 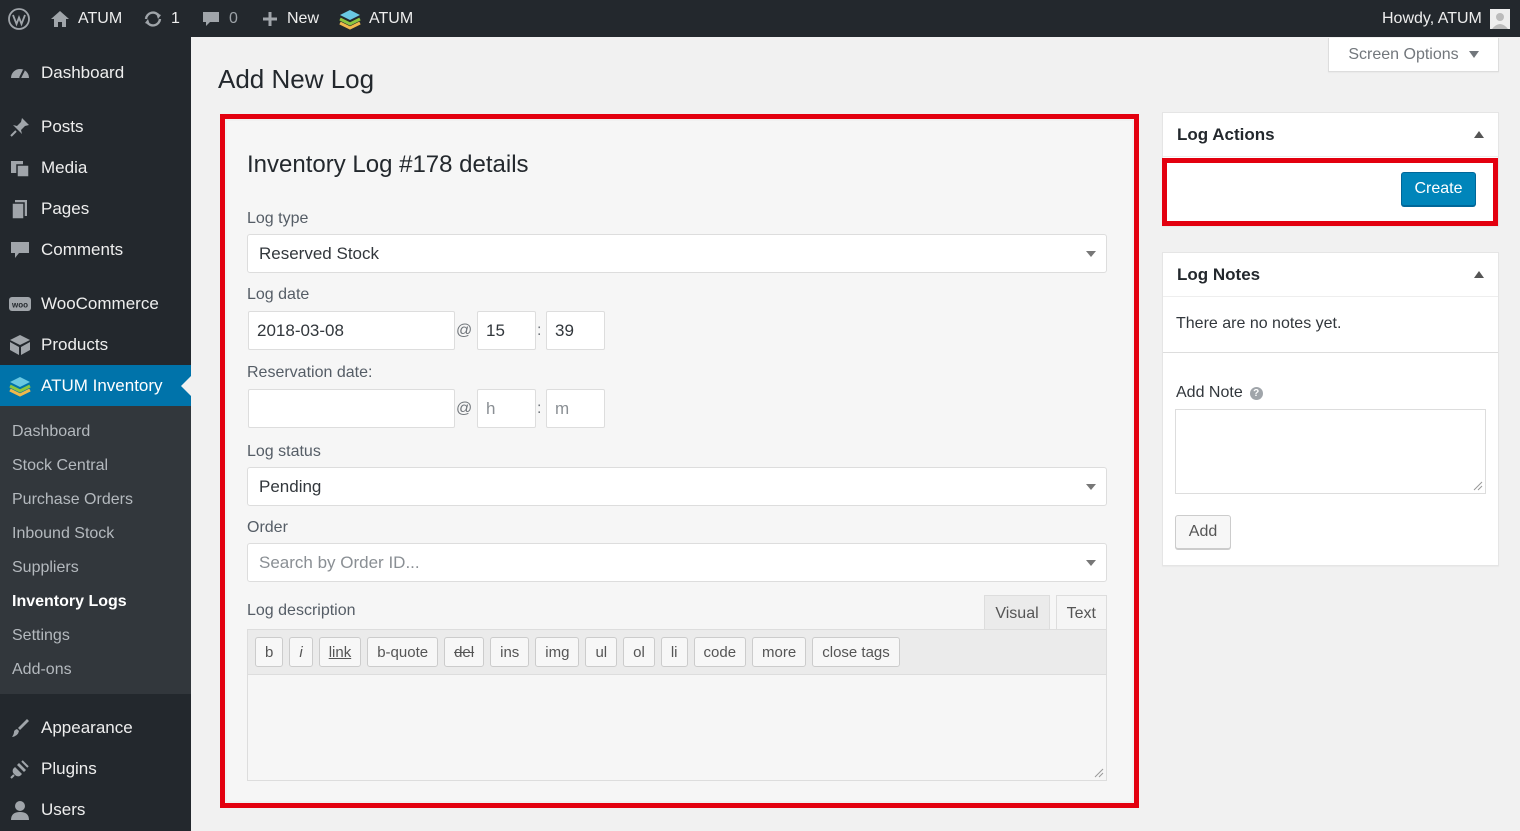 What do you see at coordinates (300, 330) in the screenshot?
I see `log-date-value: 2018-03-08` at bounding box center [300, 330].